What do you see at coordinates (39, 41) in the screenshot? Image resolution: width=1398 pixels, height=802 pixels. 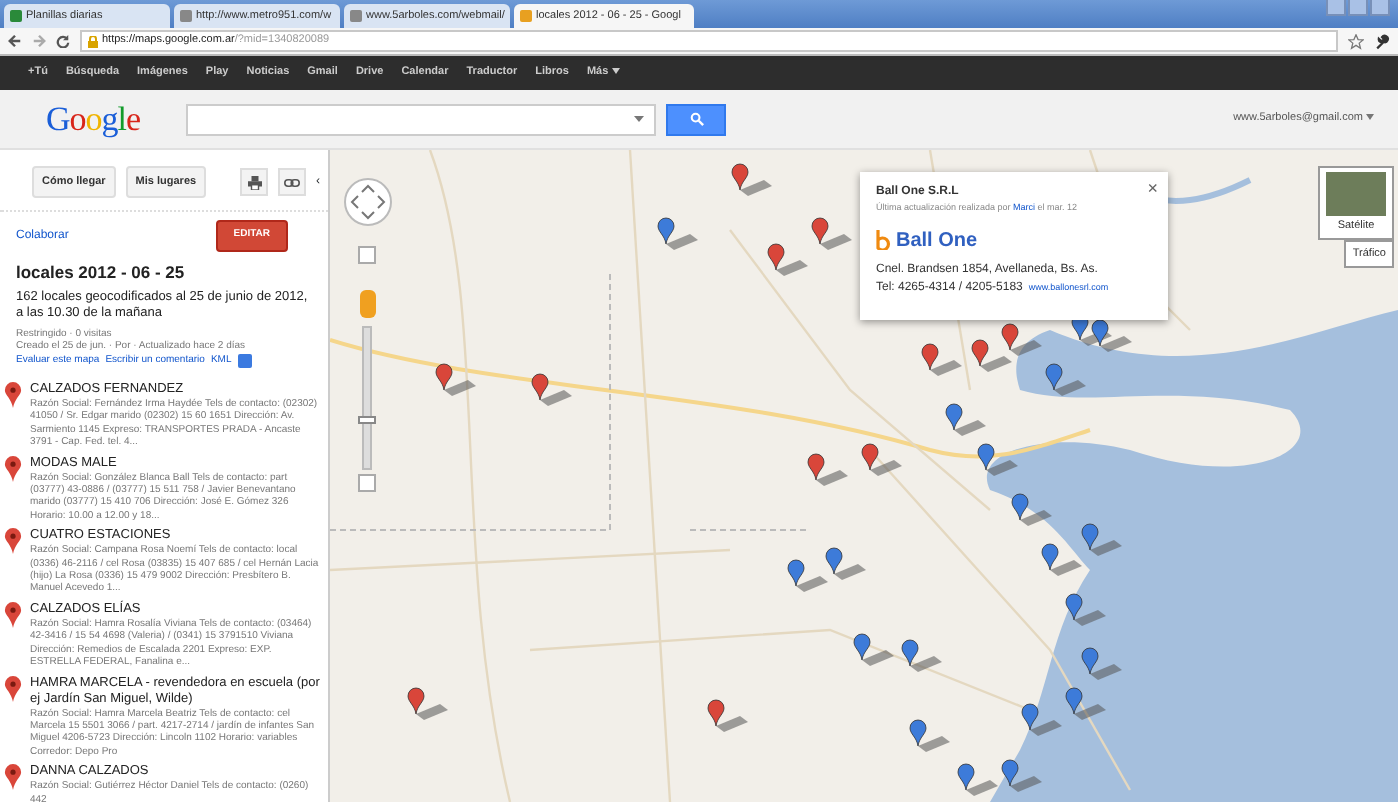 I see `forward-icon` at bounding box center [39, 41].